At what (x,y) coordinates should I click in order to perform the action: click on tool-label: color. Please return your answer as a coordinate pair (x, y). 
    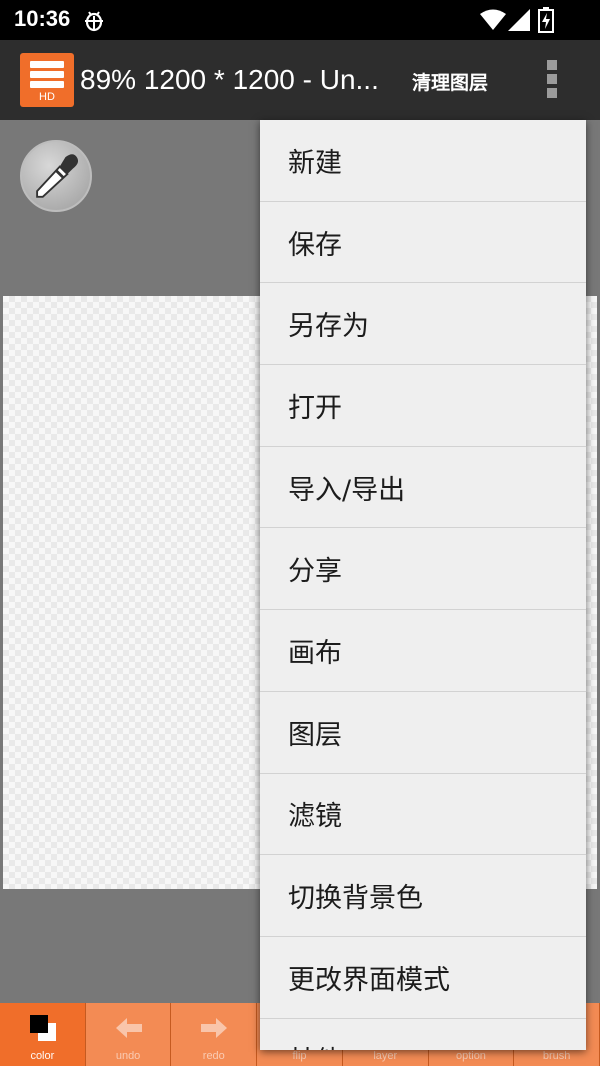
    Looking at the image, I should click on (42, 1056).